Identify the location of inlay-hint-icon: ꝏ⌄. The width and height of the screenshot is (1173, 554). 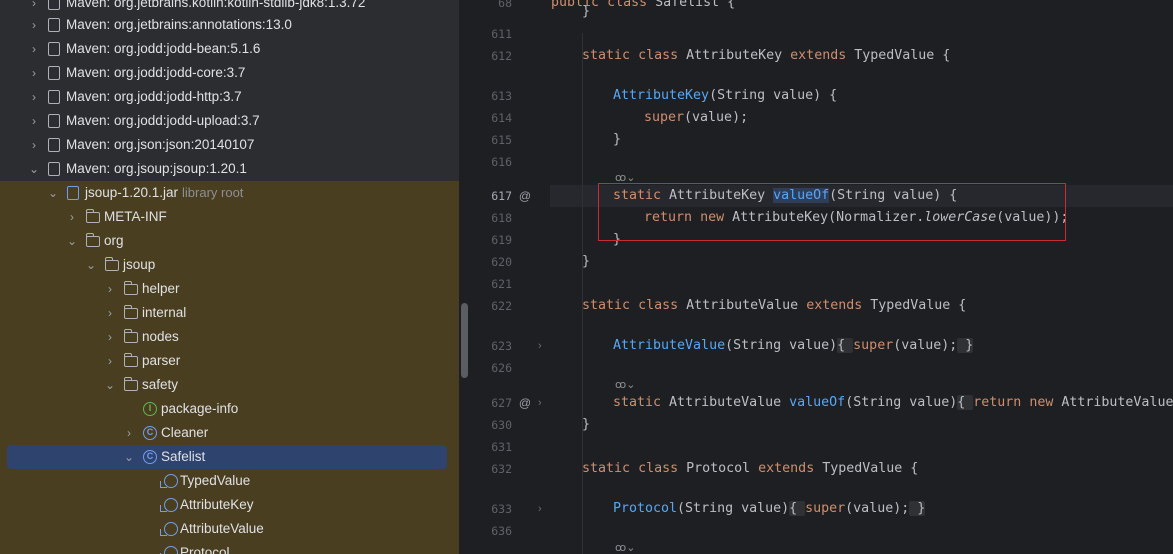
(625, 545).